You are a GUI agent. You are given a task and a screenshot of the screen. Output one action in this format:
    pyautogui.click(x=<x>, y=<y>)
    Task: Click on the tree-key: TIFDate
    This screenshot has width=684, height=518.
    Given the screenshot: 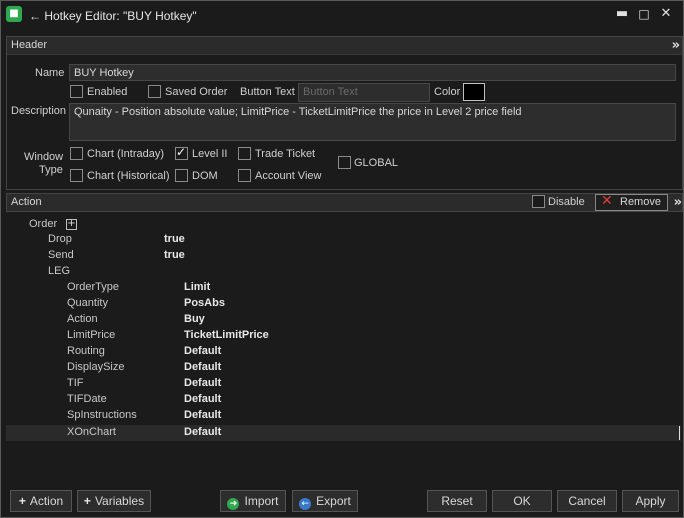 What is the action you would take?
    pyautogui.click(x=87, y=399)
    